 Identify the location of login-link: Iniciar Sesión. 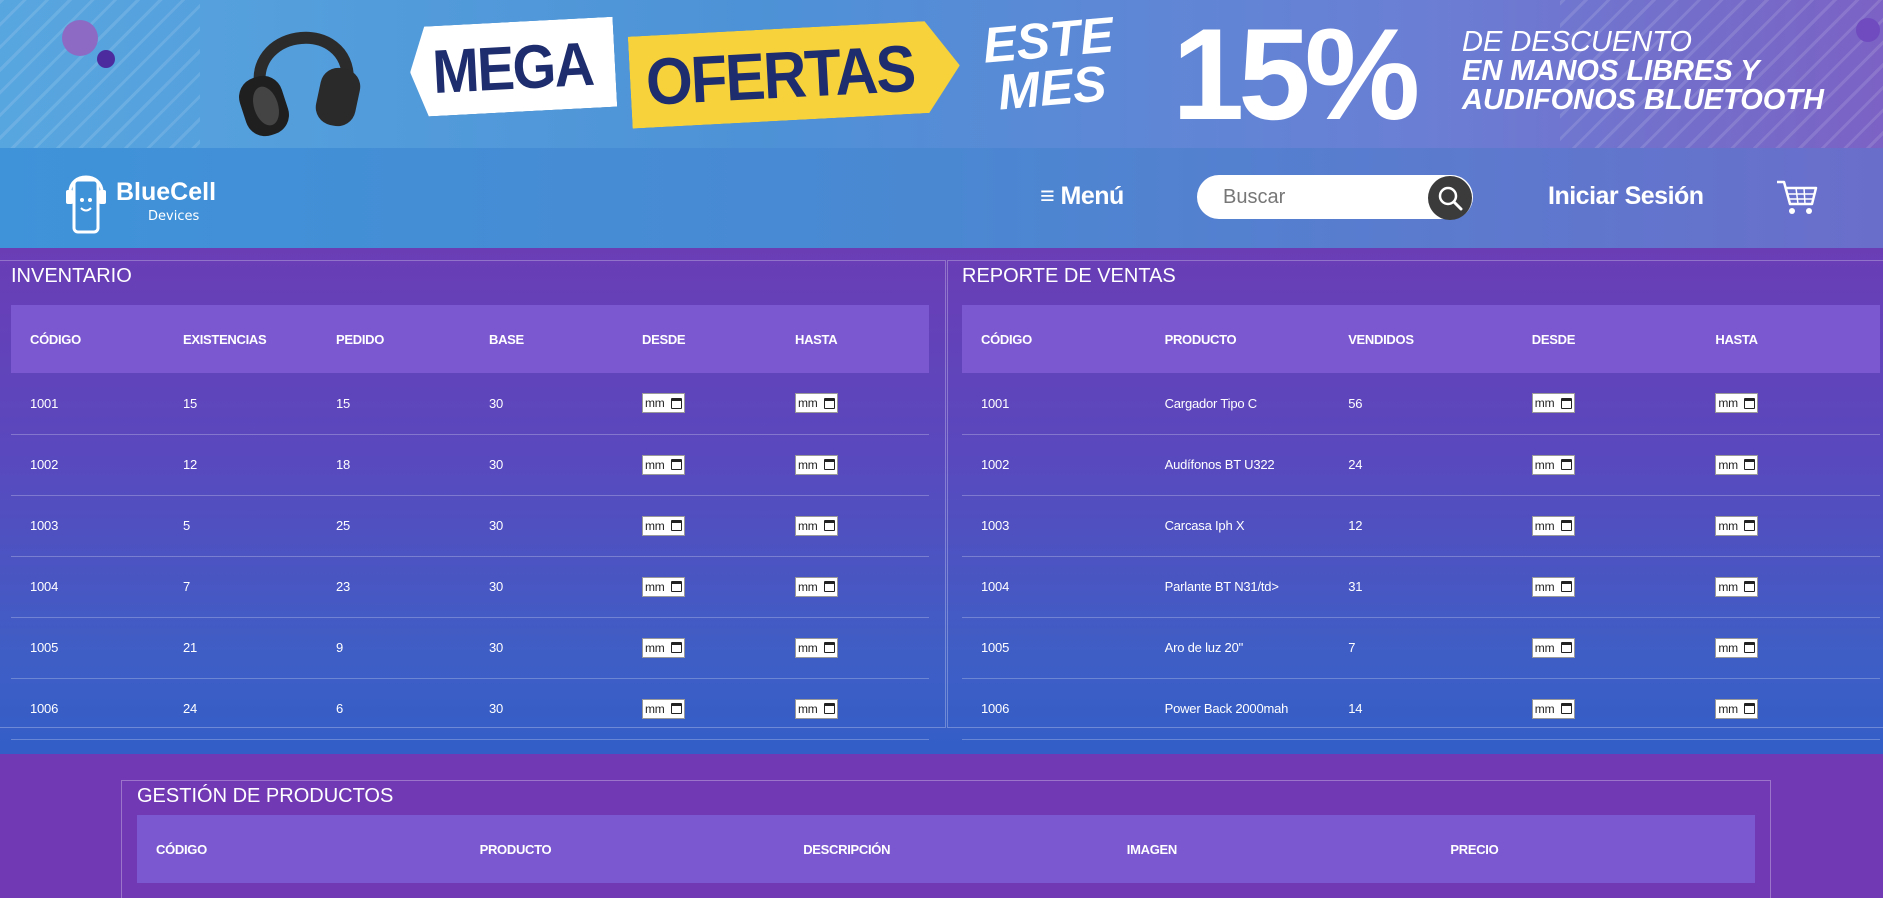
(1626, 196).